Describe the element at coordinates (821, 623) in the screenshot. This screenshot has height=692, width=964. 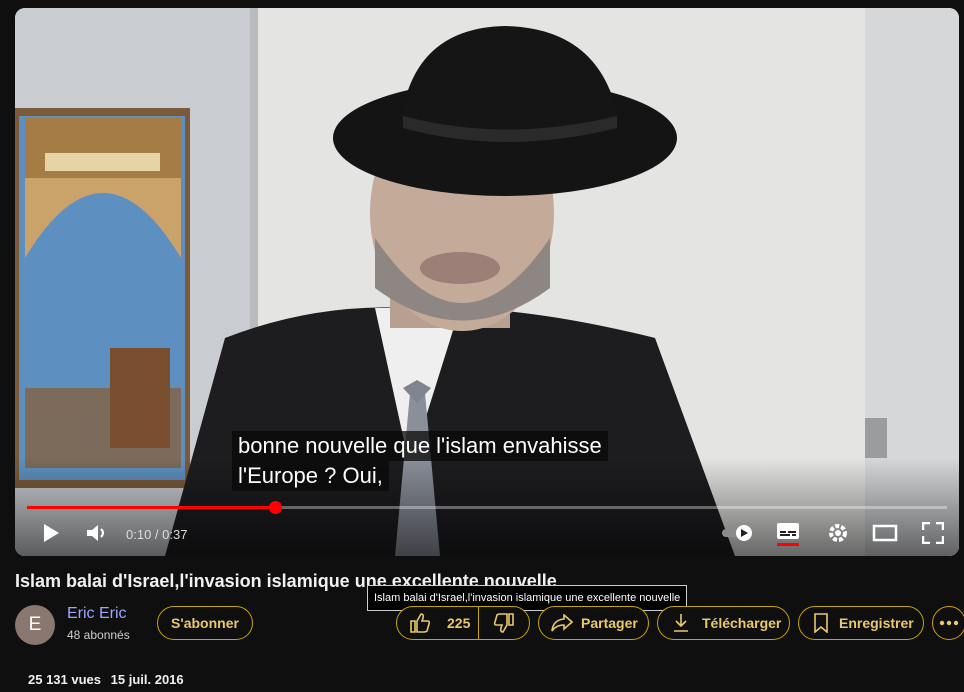
I see `bookmark-icon` at that location.